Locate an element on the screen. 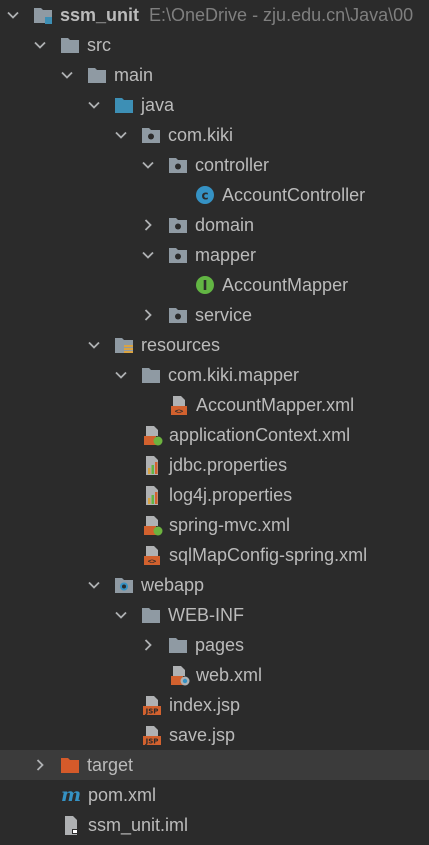 This screenshot has width=429, height=845. tree-label: resources is located at coordinates (181, 344).